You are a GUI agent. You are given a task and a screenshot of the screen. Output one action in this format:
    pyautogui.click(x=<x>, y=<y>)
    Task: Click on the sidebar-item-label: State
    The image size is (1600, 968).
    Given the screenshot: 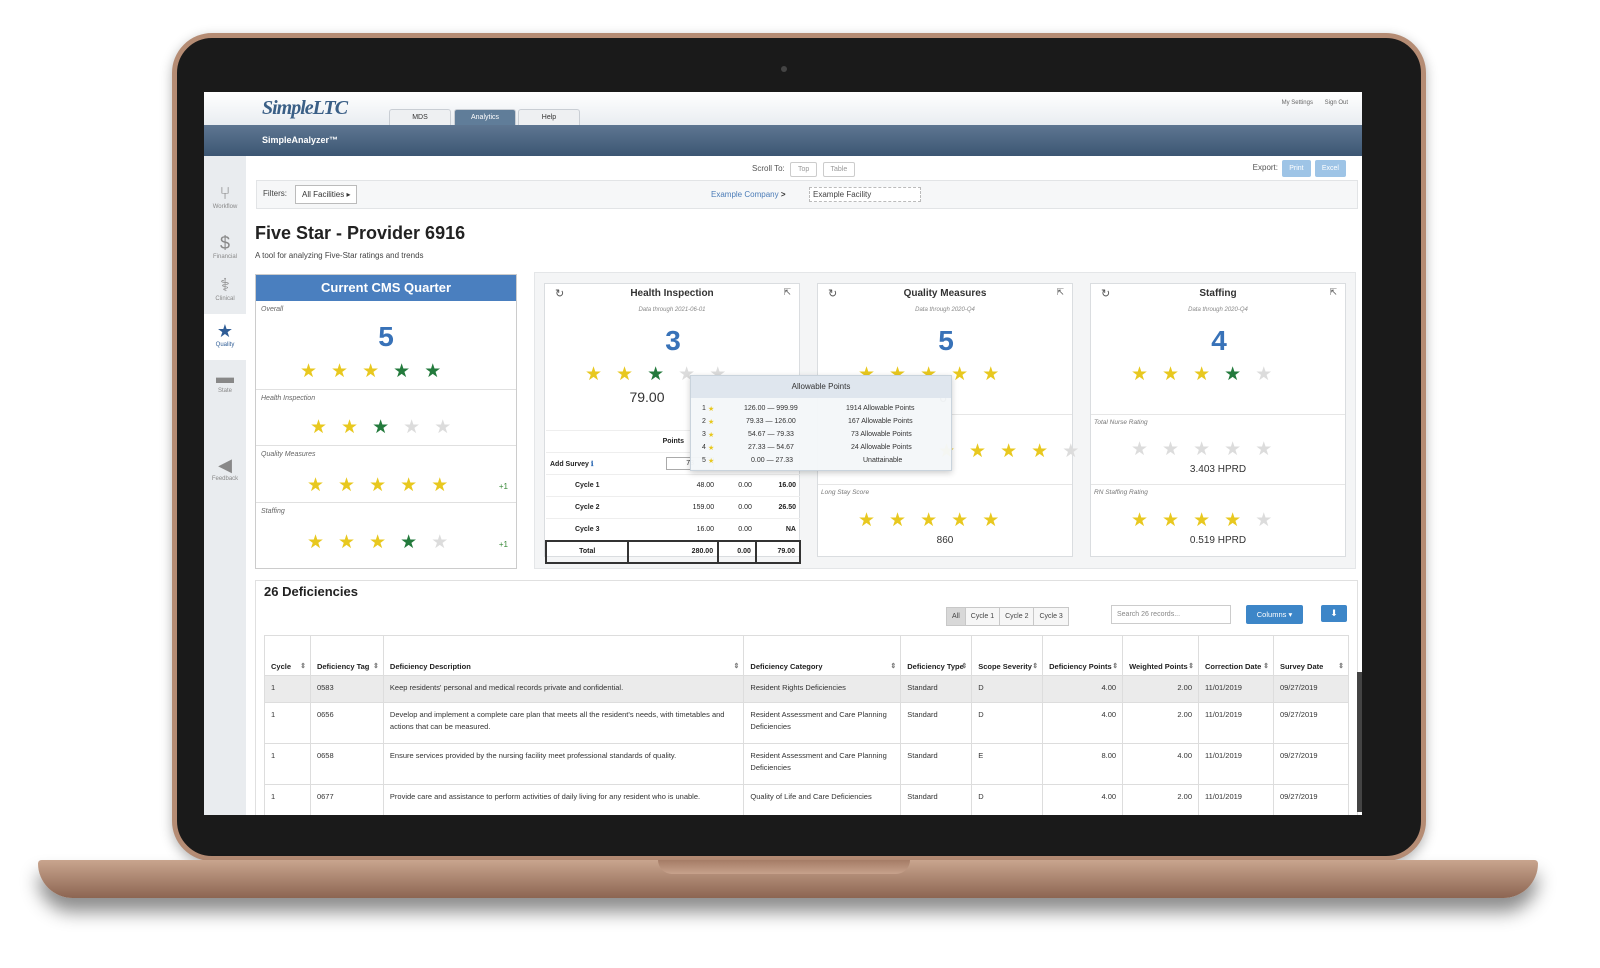 What is the action you would take?
    pyautogui.click(x=224, y=391)
    